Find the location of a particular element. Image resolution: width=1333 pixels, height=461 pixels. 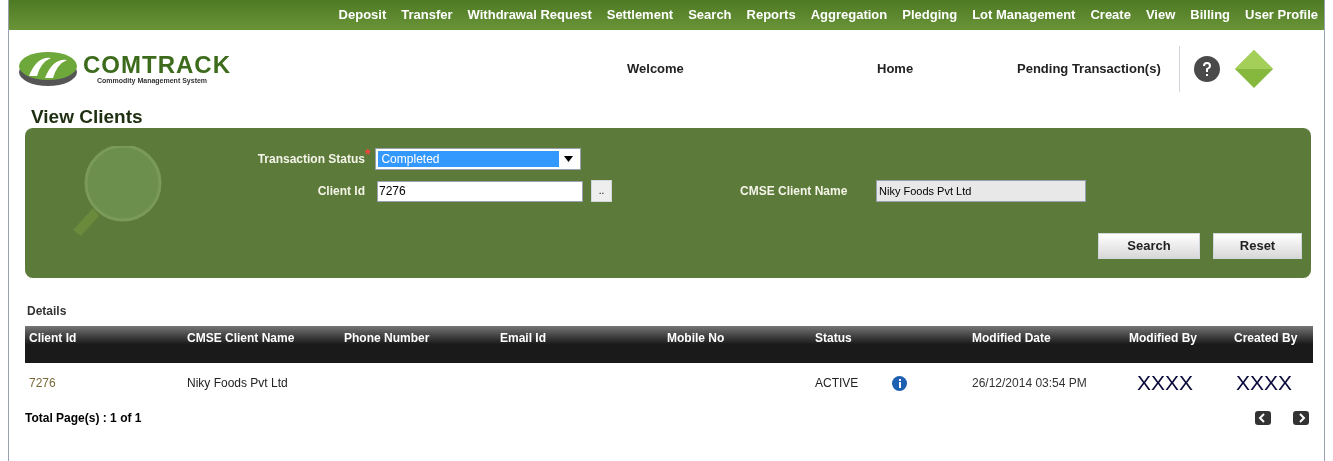

column-header: CMSE Client Name is located at coordinates (241, 338).